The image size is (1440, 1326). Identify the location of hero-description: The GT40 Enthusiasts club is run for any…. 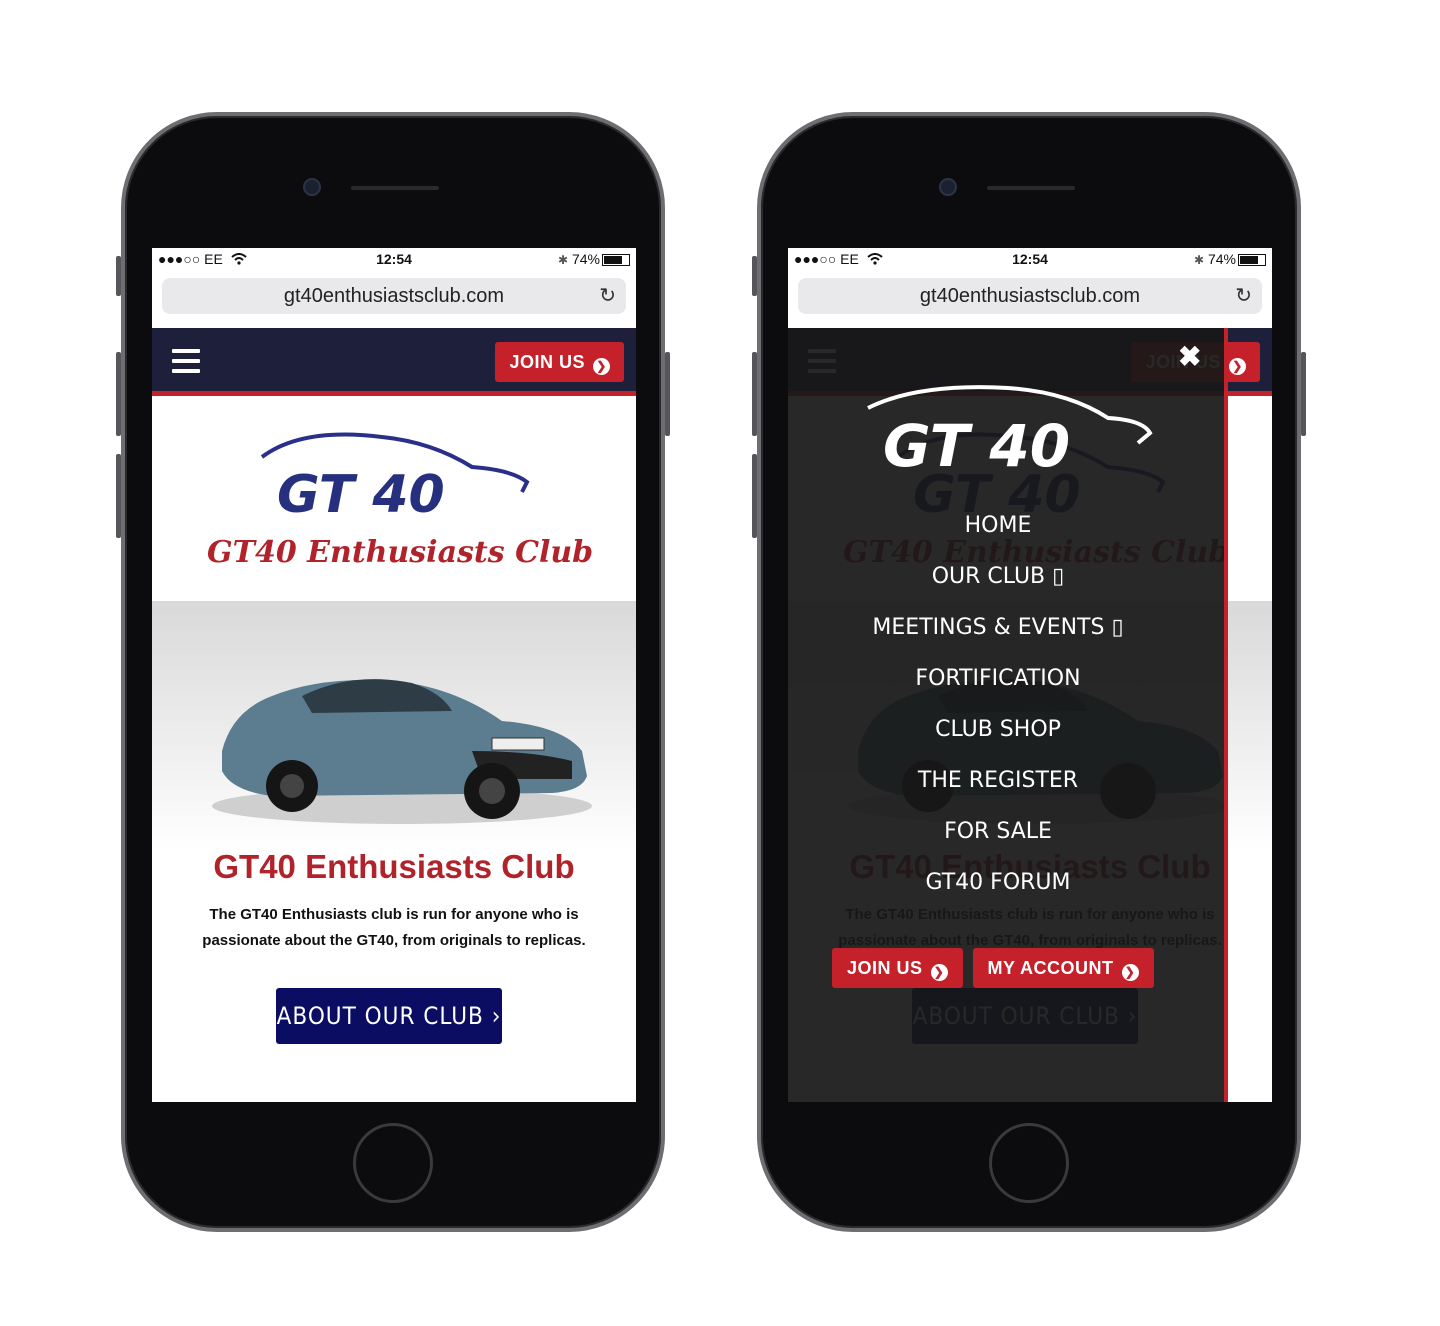
(394, 927).